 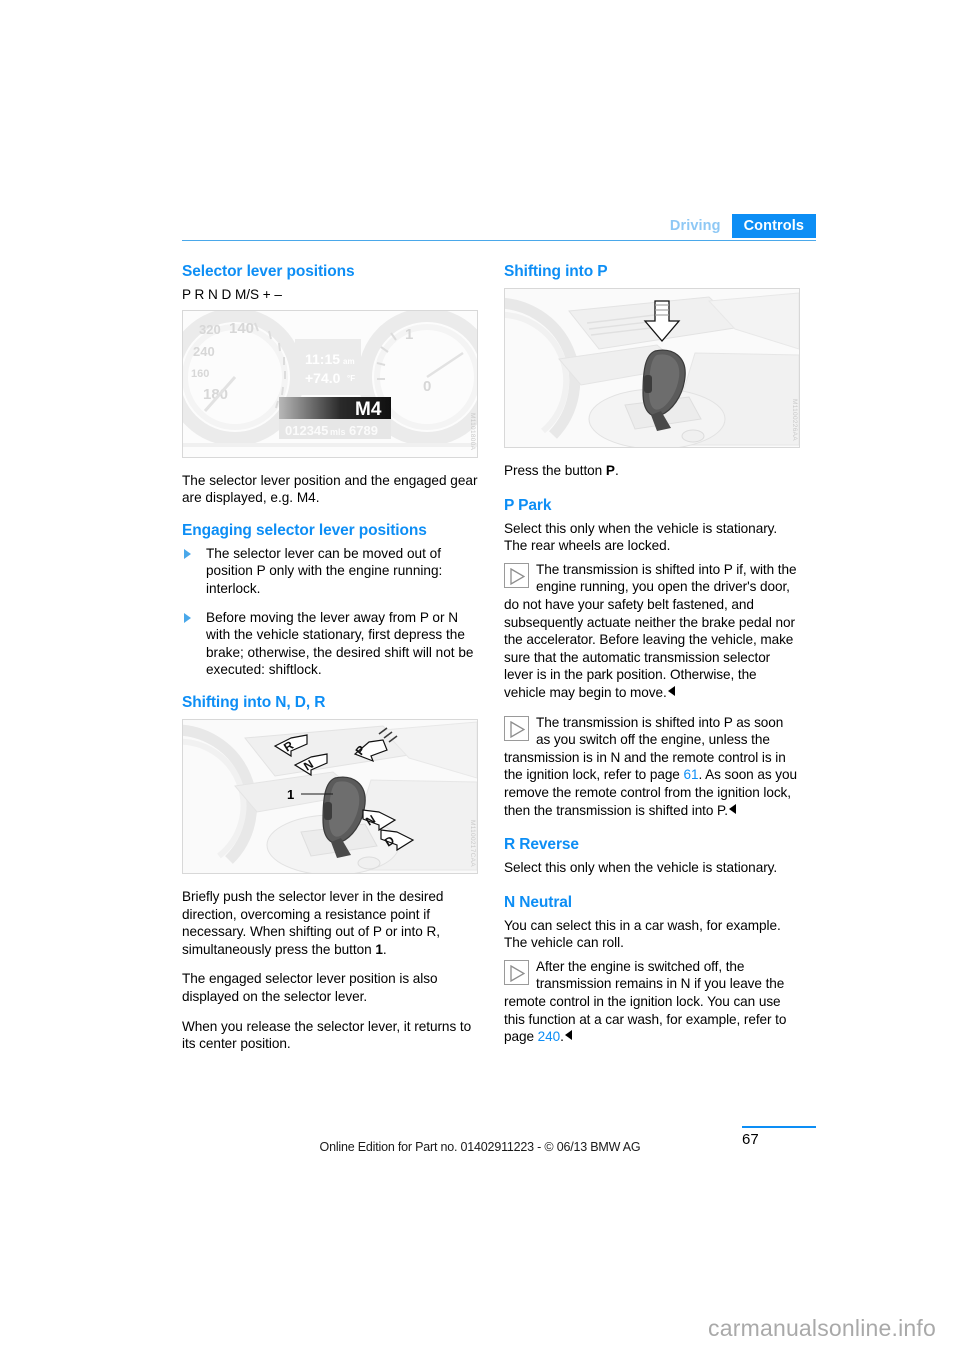 What do you see at coordinates (690, 774) in the screenshot?
I see `page-reference-link: 61` at bounding box center [690, 774].